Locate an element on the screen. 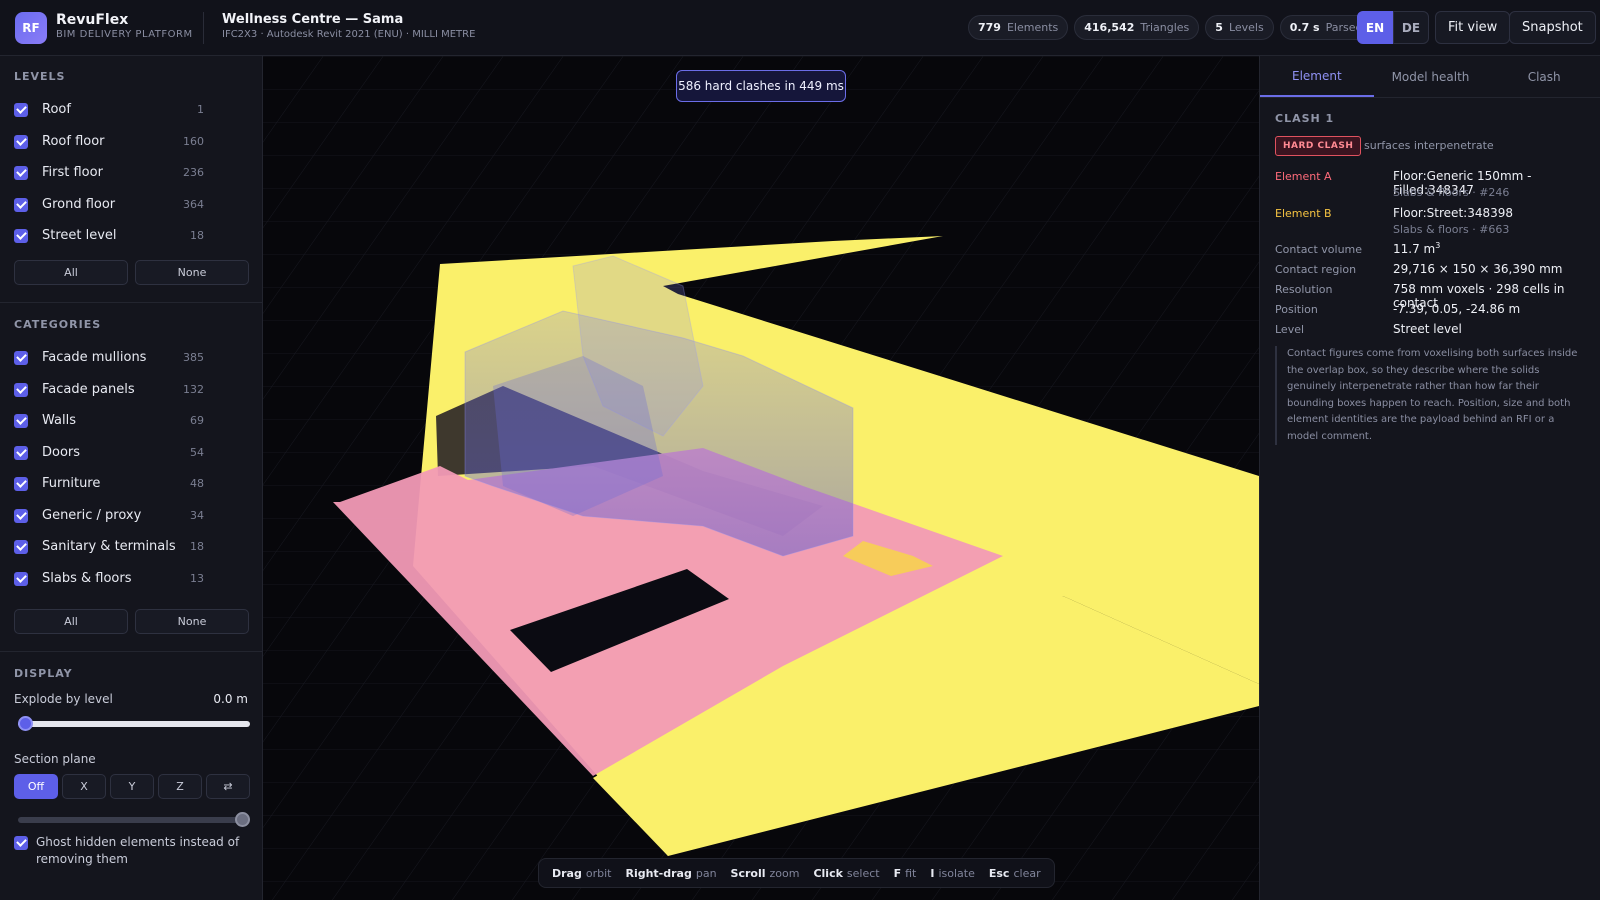  levels-bulk-actions: All None is located at coordinates (131, 272).